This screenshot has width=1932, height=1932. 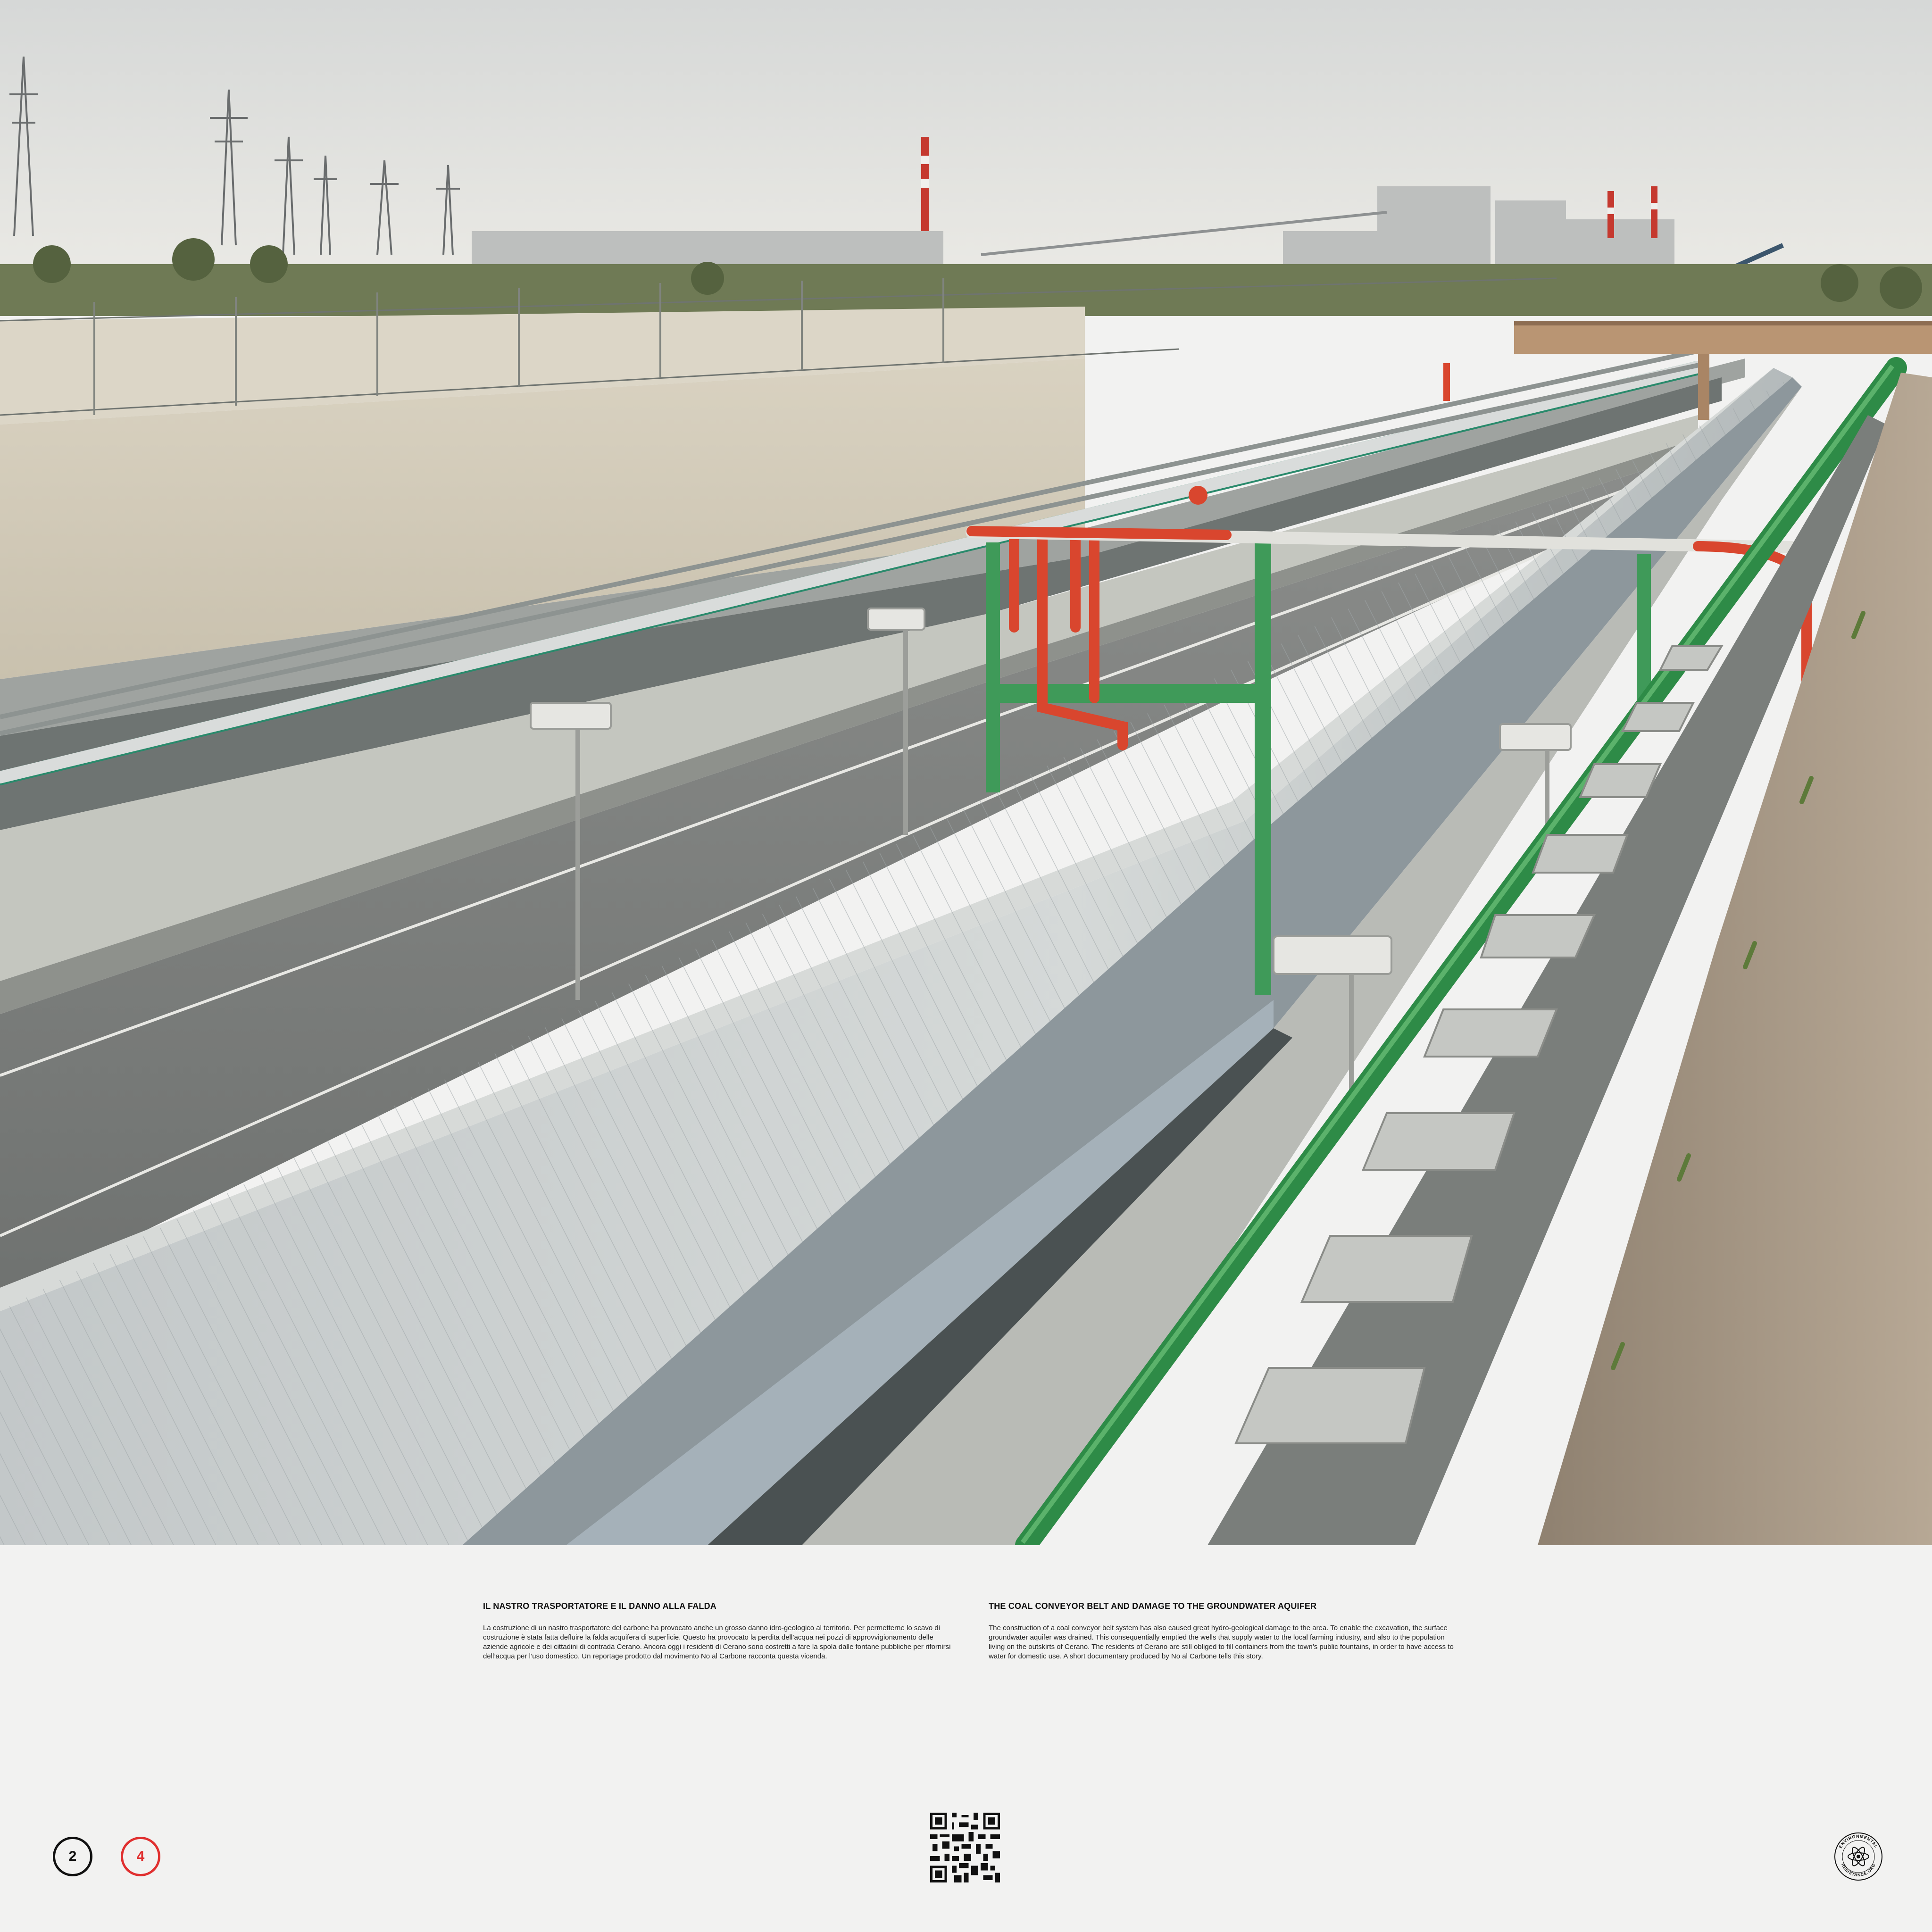 I want to click on logo-text-bottom: RESISTANCE.ORG, so click(x=1858, y=1870).